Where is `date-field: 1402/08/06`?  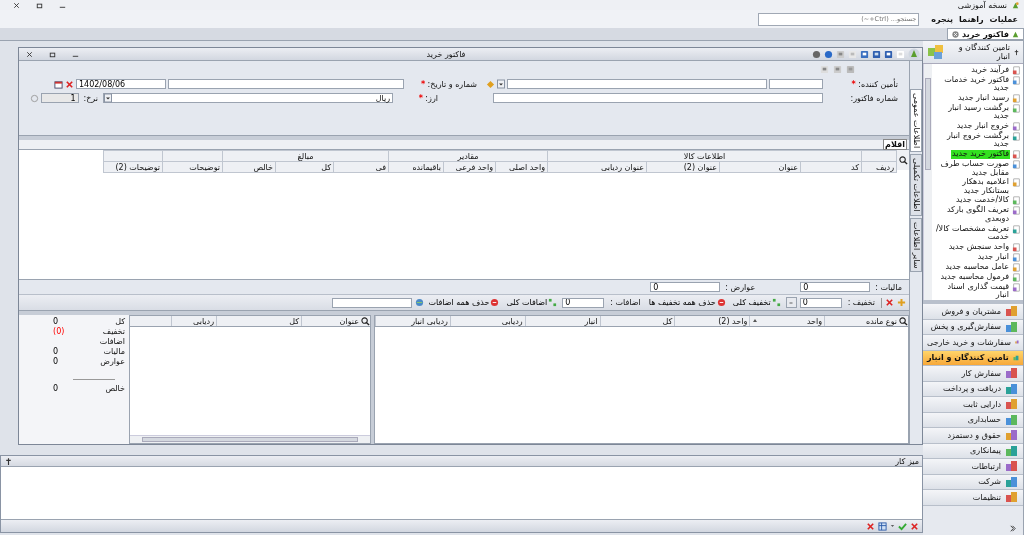 date-field: 1402/08/06 is located at coordinates (121, 84).